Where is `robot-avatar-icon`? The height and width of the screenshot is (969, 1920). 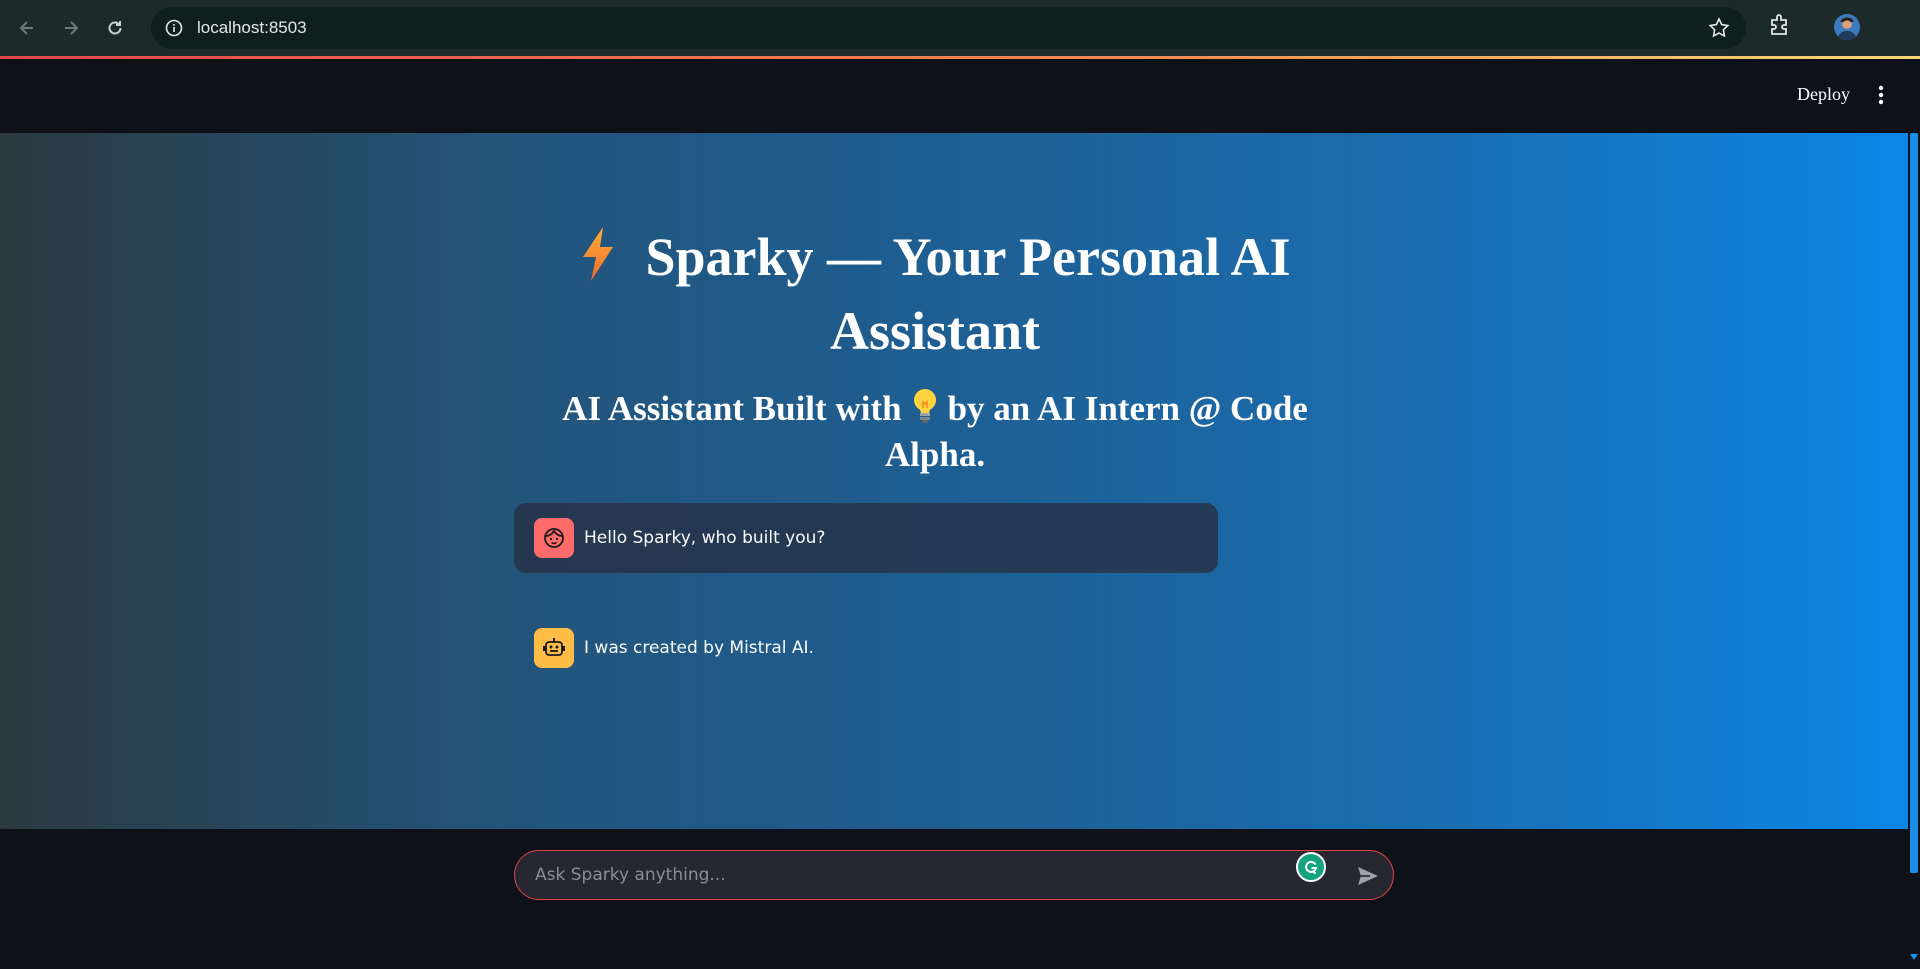 robot-avatar-icon is located at coordinates (554, 648).